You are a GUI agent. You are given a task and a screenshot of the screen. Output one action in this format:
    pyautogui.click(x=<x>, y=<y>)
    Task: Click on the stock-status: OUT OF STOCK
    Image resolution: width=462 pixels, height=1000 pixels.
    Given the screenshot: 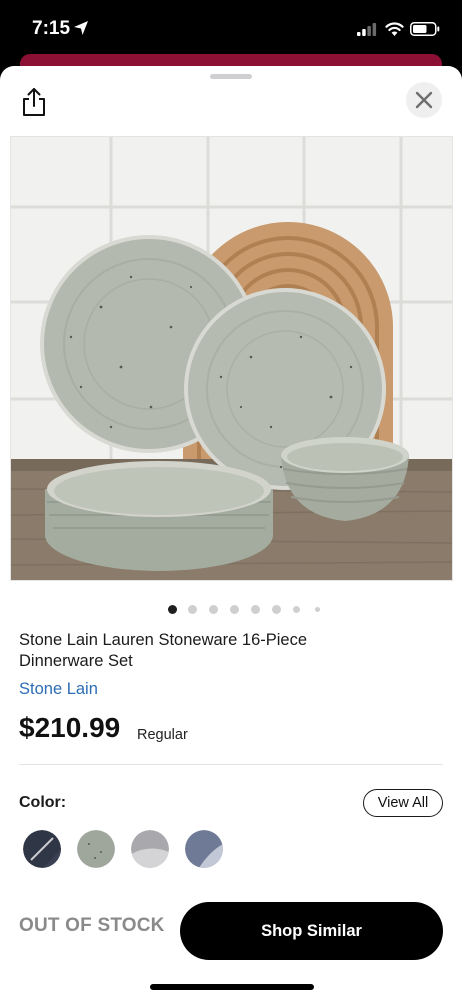 What is the action you would take?
    pyautogui.click(x=92, y=925)
    